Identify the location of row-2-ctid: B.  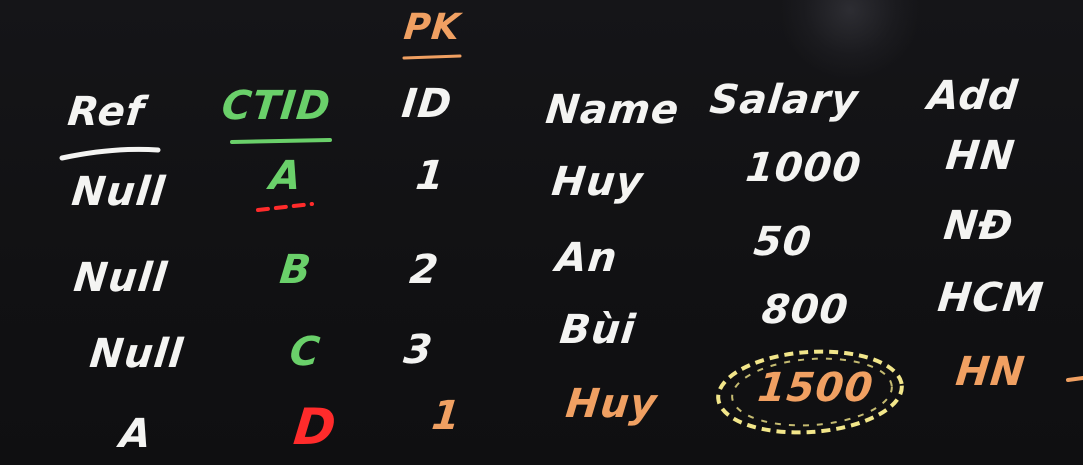
(295, 270).